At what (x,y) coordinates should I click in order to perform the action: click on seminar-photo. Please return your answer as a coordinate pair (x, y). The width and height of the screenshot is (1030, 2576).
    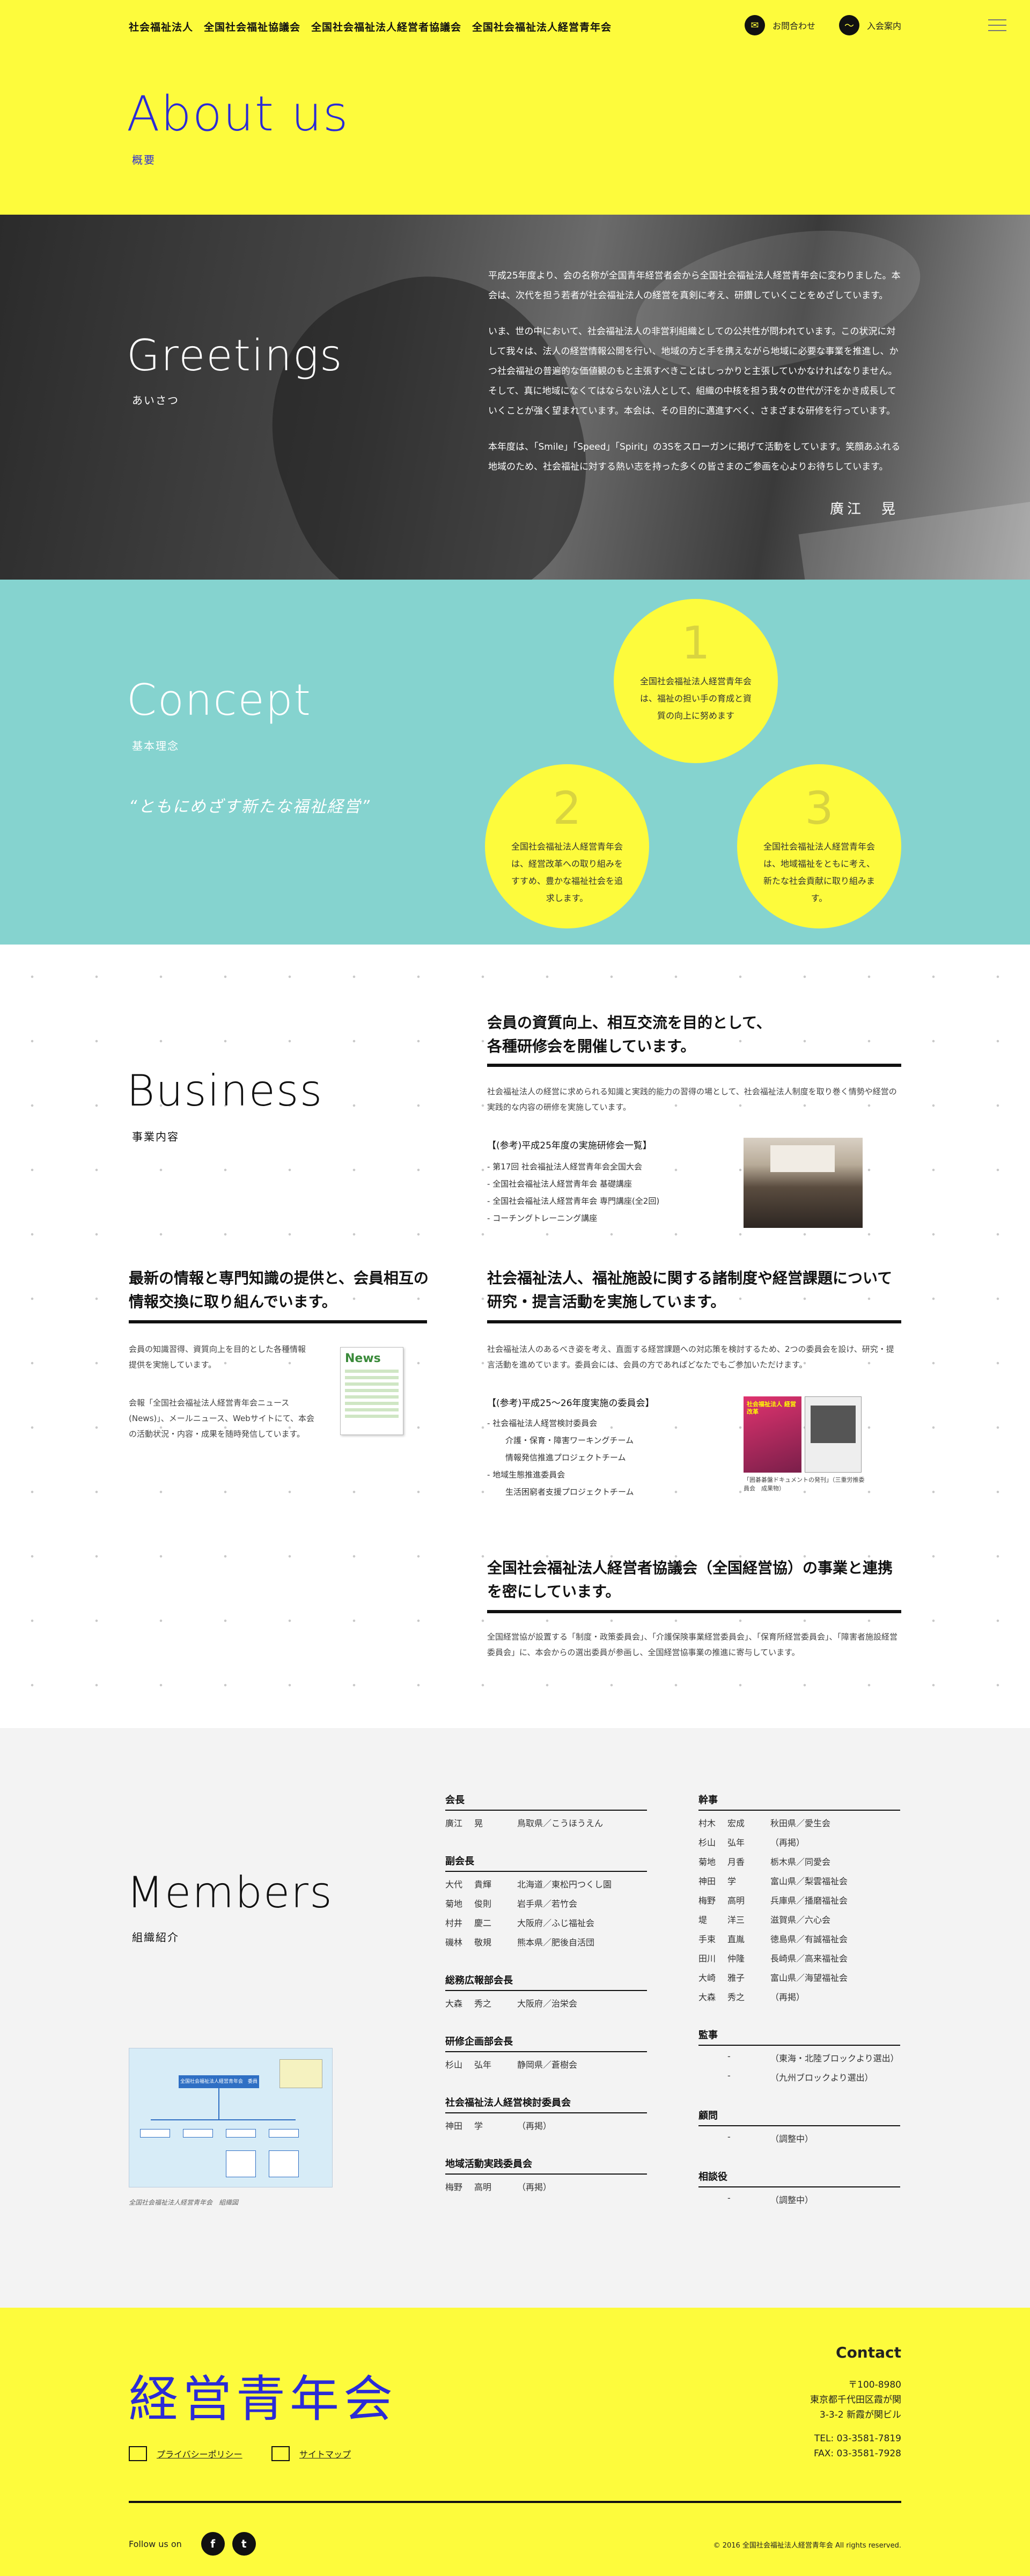
    Looking at the image, I should click on (804, 1183).